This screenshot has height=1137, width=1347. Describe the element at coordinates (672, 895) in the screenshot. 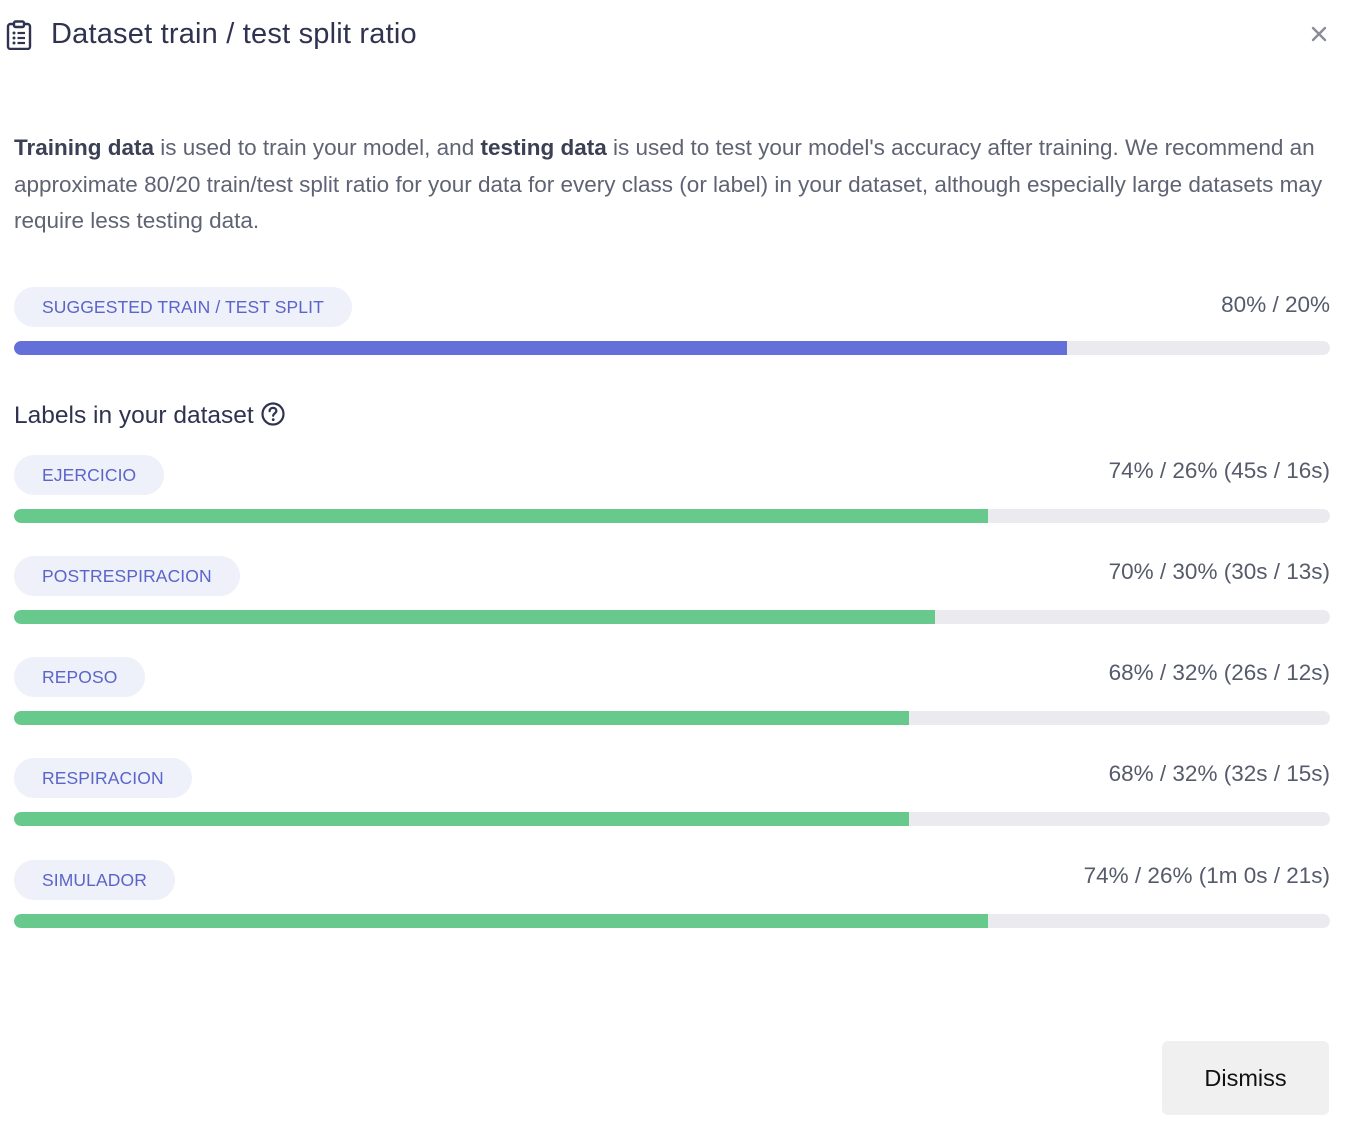

I see `label-row-simulador: SIMULADOR 74% / 26% (1m 0s / 21s)` at that location.